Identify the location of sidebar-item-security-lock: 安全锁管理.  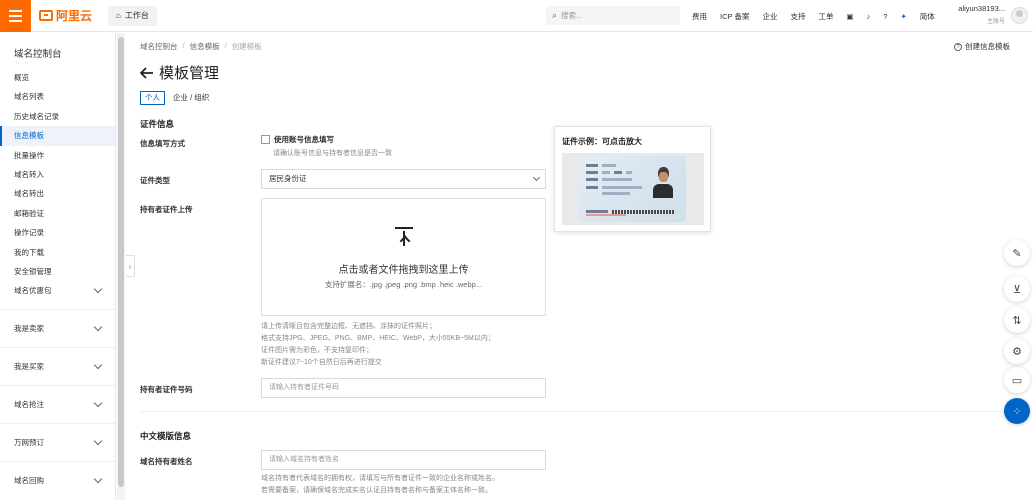
(57, 271).